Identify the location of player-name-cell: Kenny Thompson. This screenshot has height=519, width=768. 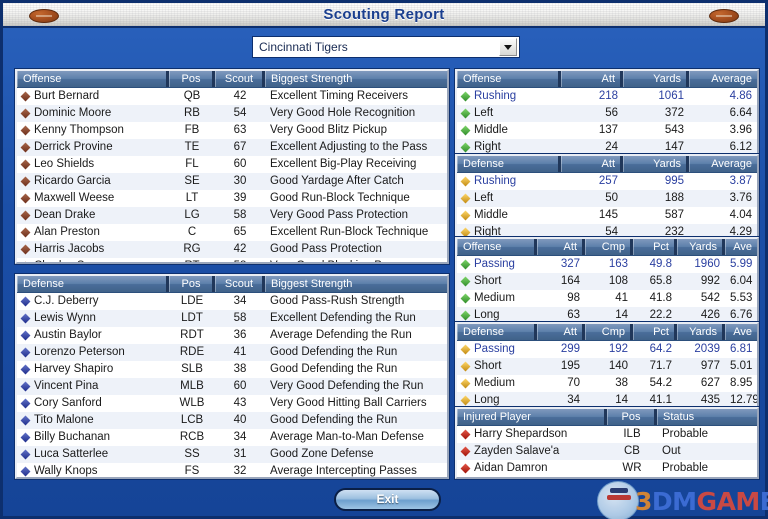
(93, 130).